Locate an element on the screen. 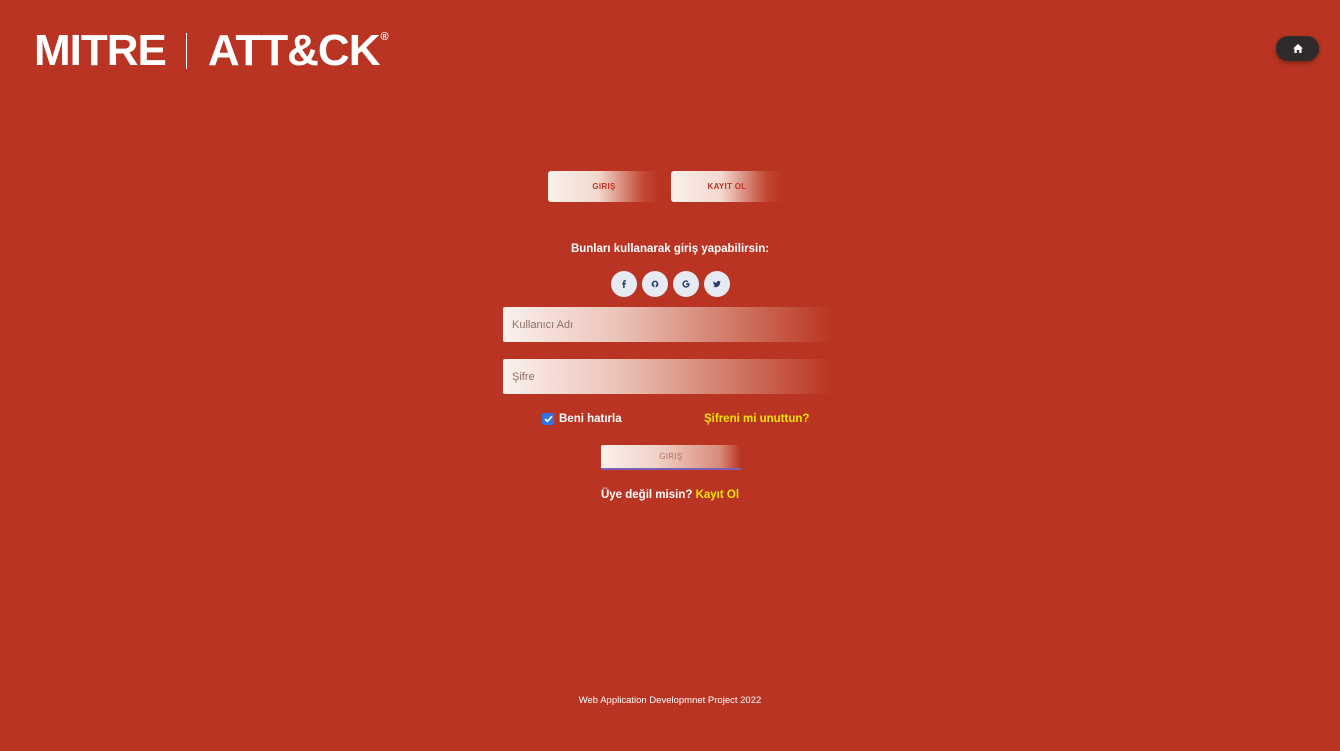  home-button is located at coordinates (1297, 48).